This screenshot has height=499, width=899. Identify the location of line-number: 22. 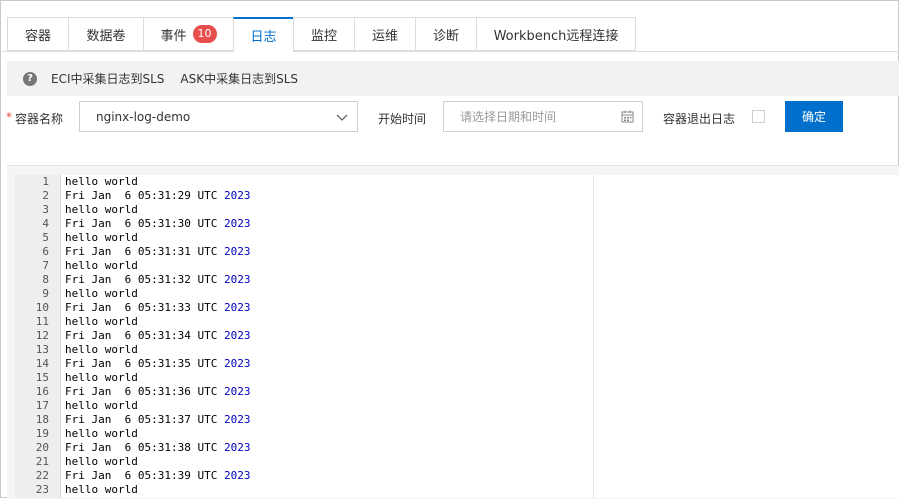
(42, 475).